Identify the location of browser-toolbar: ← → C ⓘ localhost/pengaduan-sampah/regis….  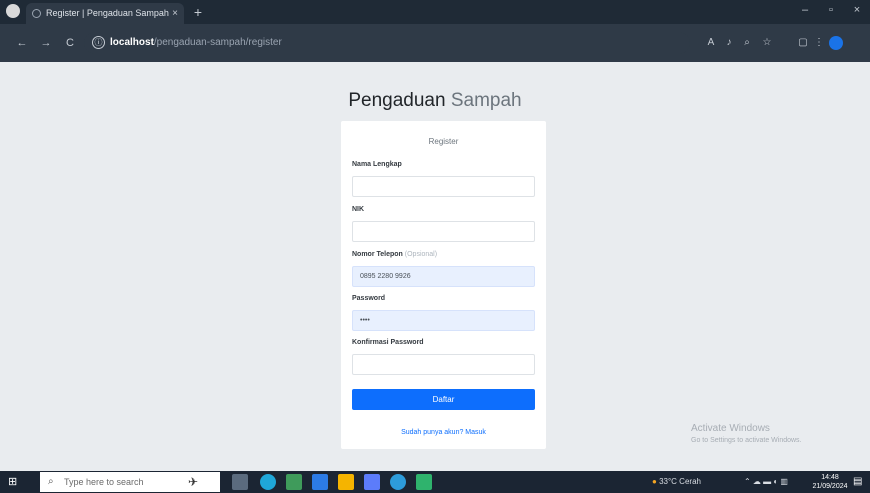
(435, 43).